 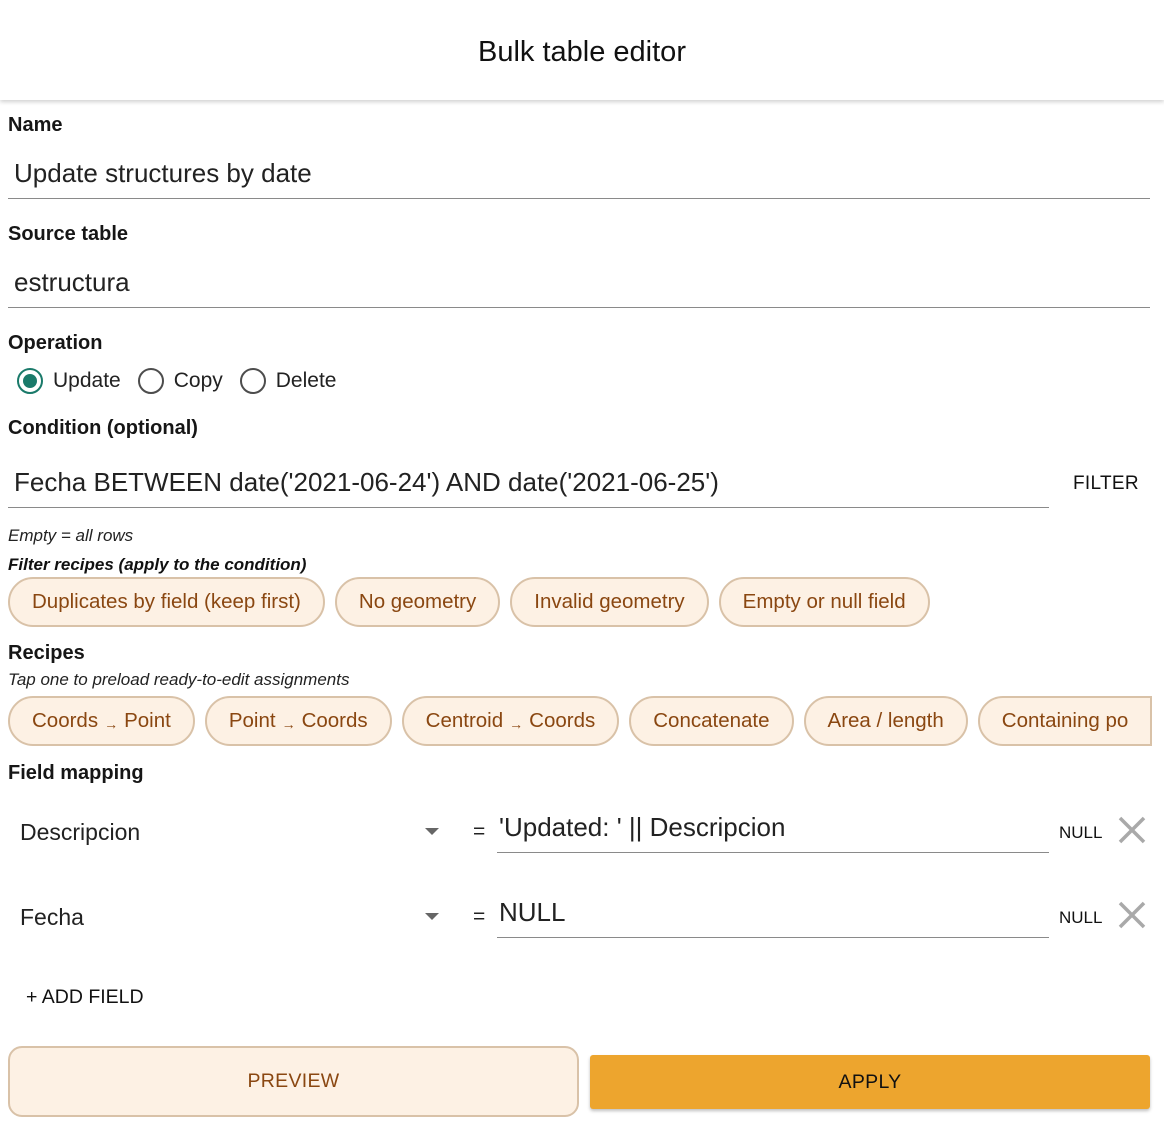 What do you see at coordinates (46, 653) in the screenshot?
I see `recipes-label: Recipes` at bounding box center [46, 653].